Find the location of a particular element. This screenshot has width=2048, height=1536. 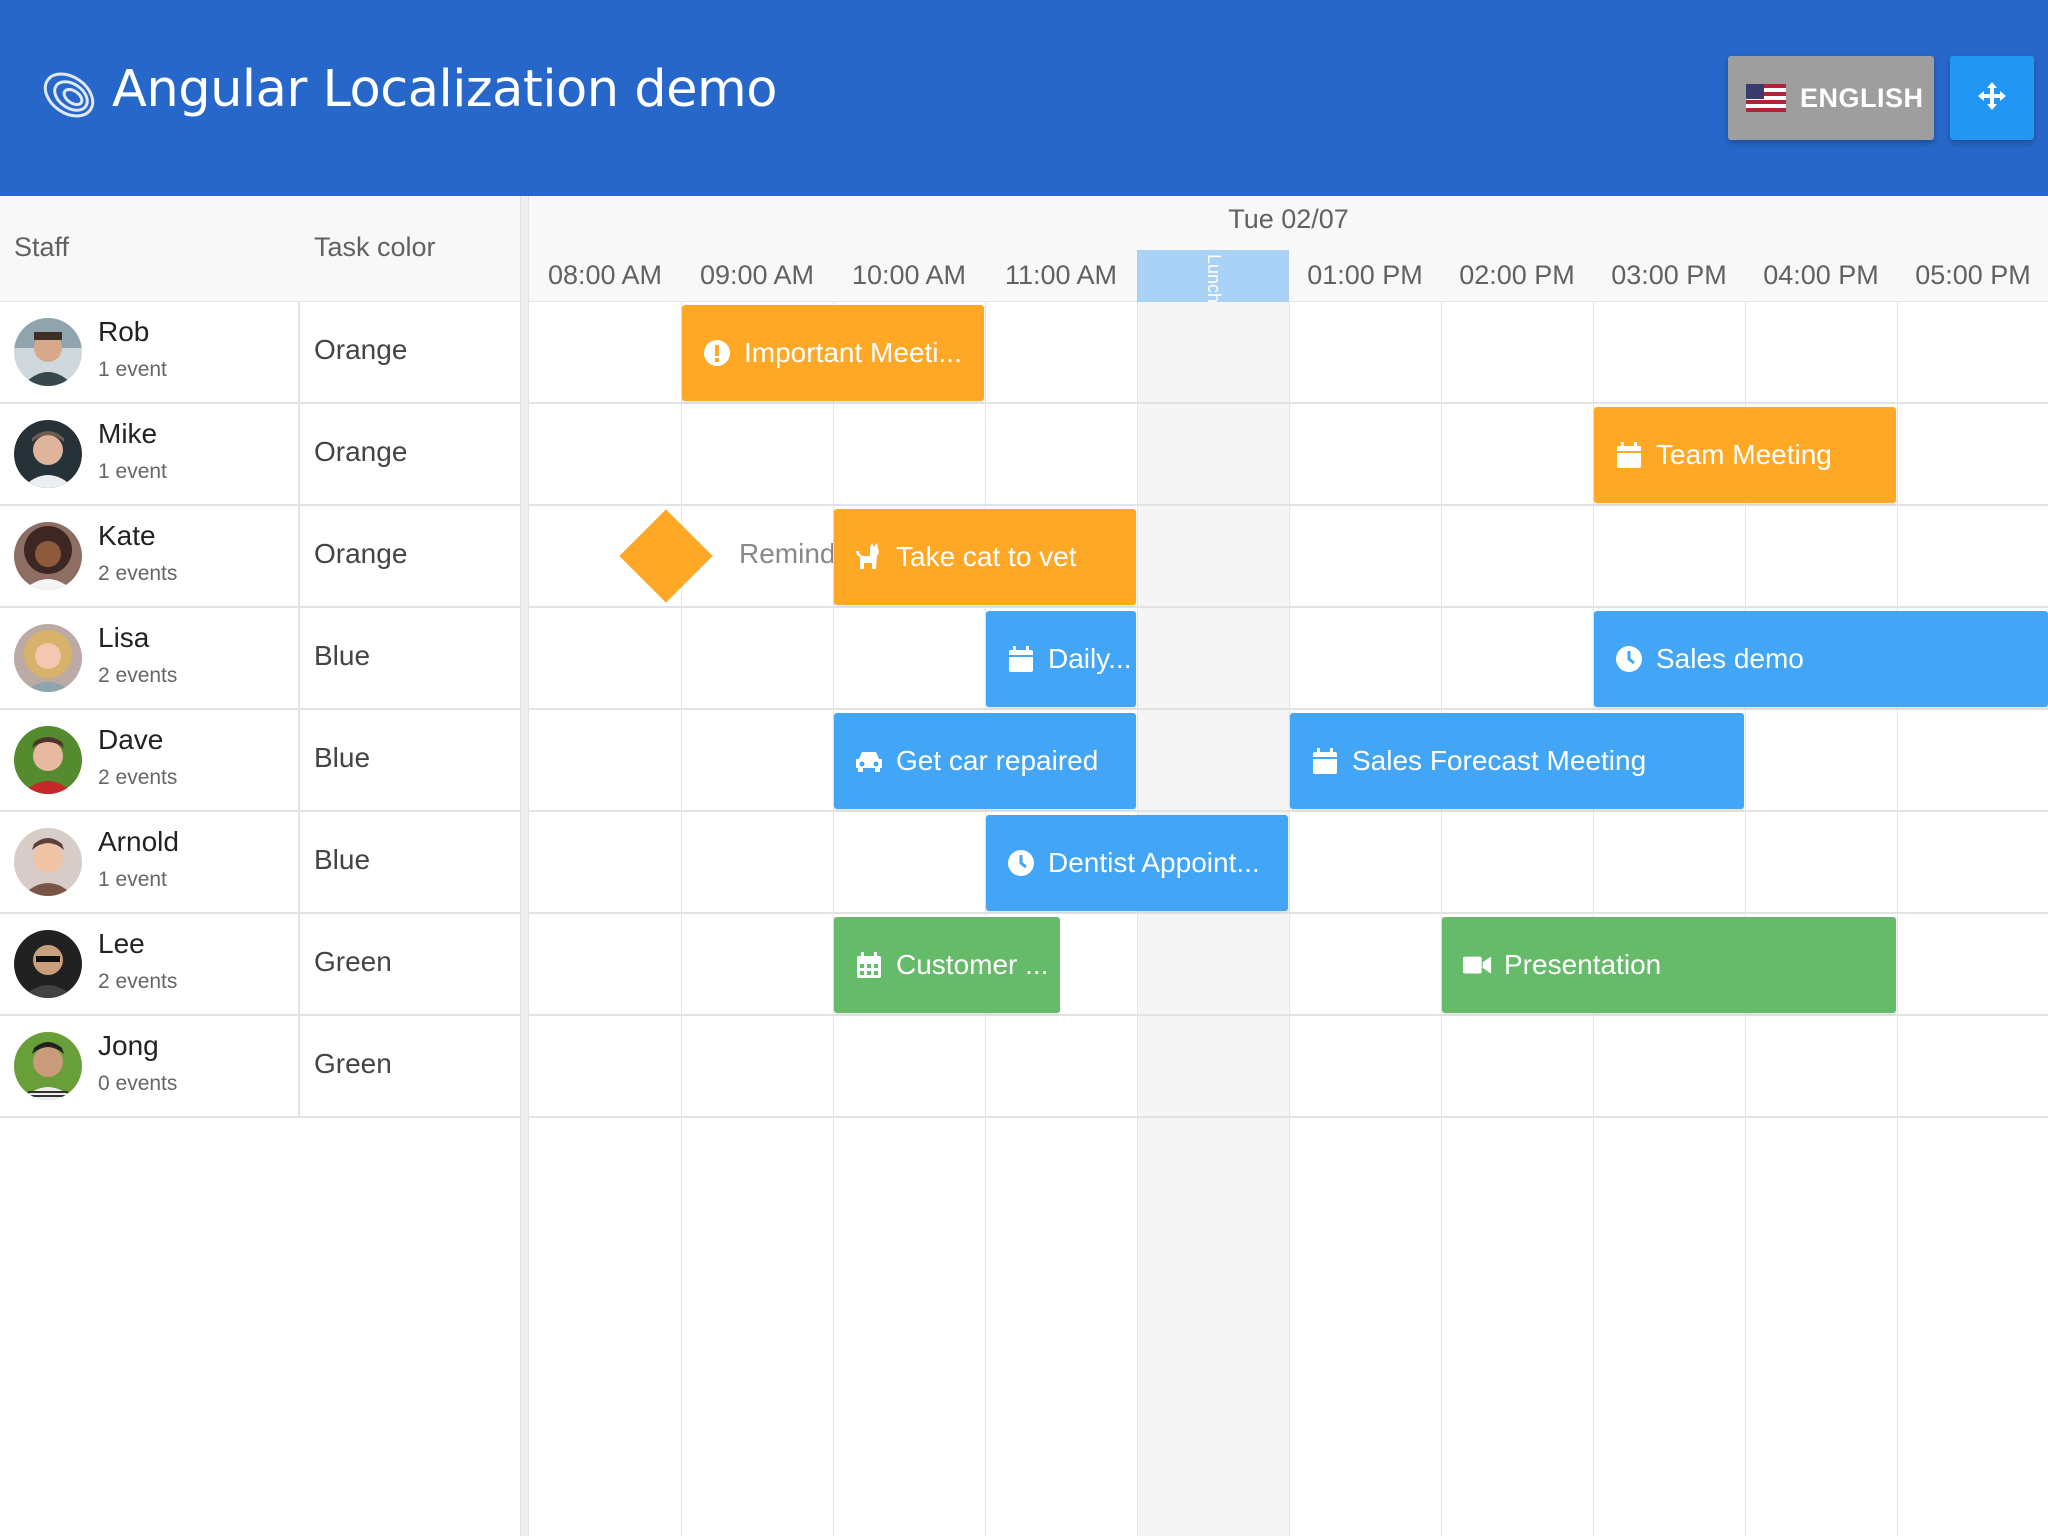

language-label: ENGLISH is located at coordinates (1862, 97).